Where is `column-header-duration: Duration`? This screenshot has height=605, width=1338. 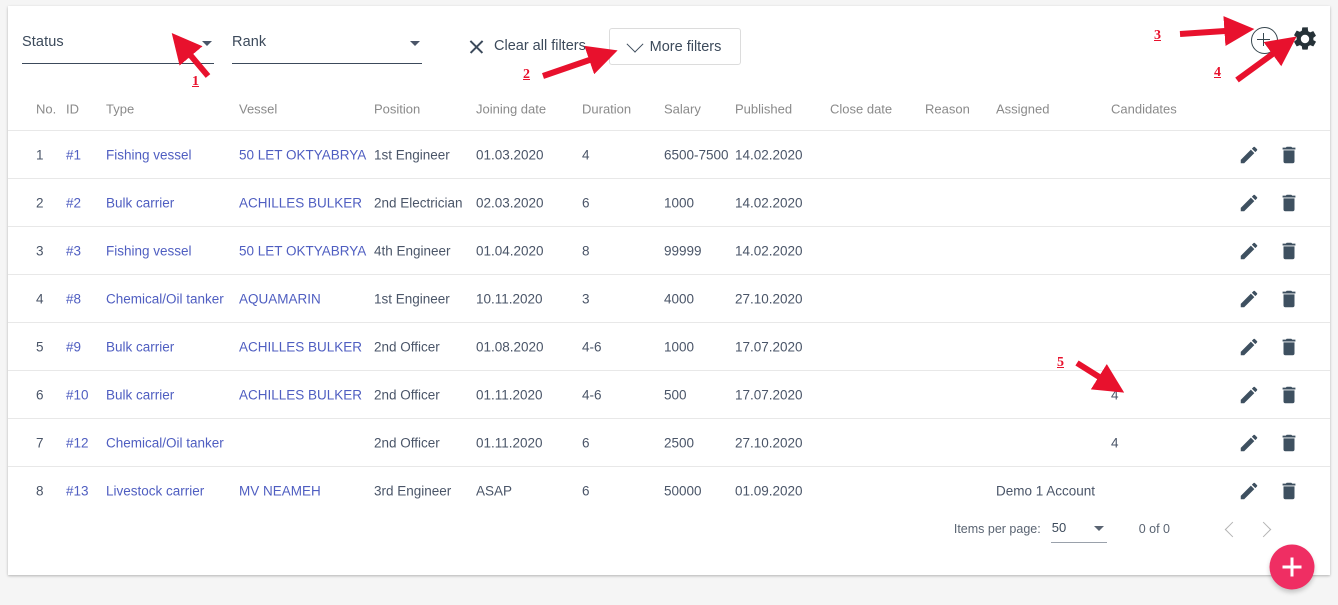
column-header-duration: Duration is located at coordinates (607, 109).